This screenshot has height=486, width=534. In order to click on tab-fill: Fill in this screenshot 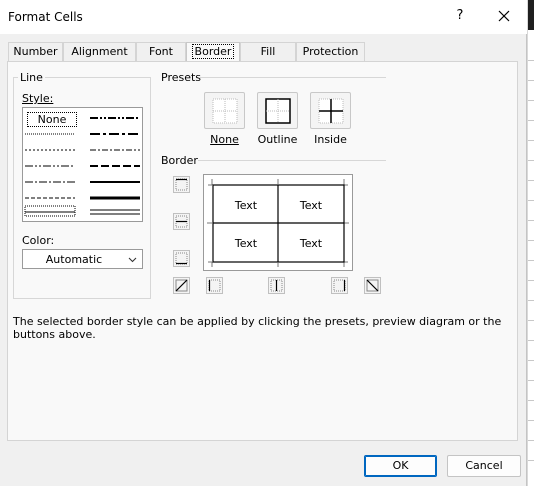, I will do `click(268, 52)`.